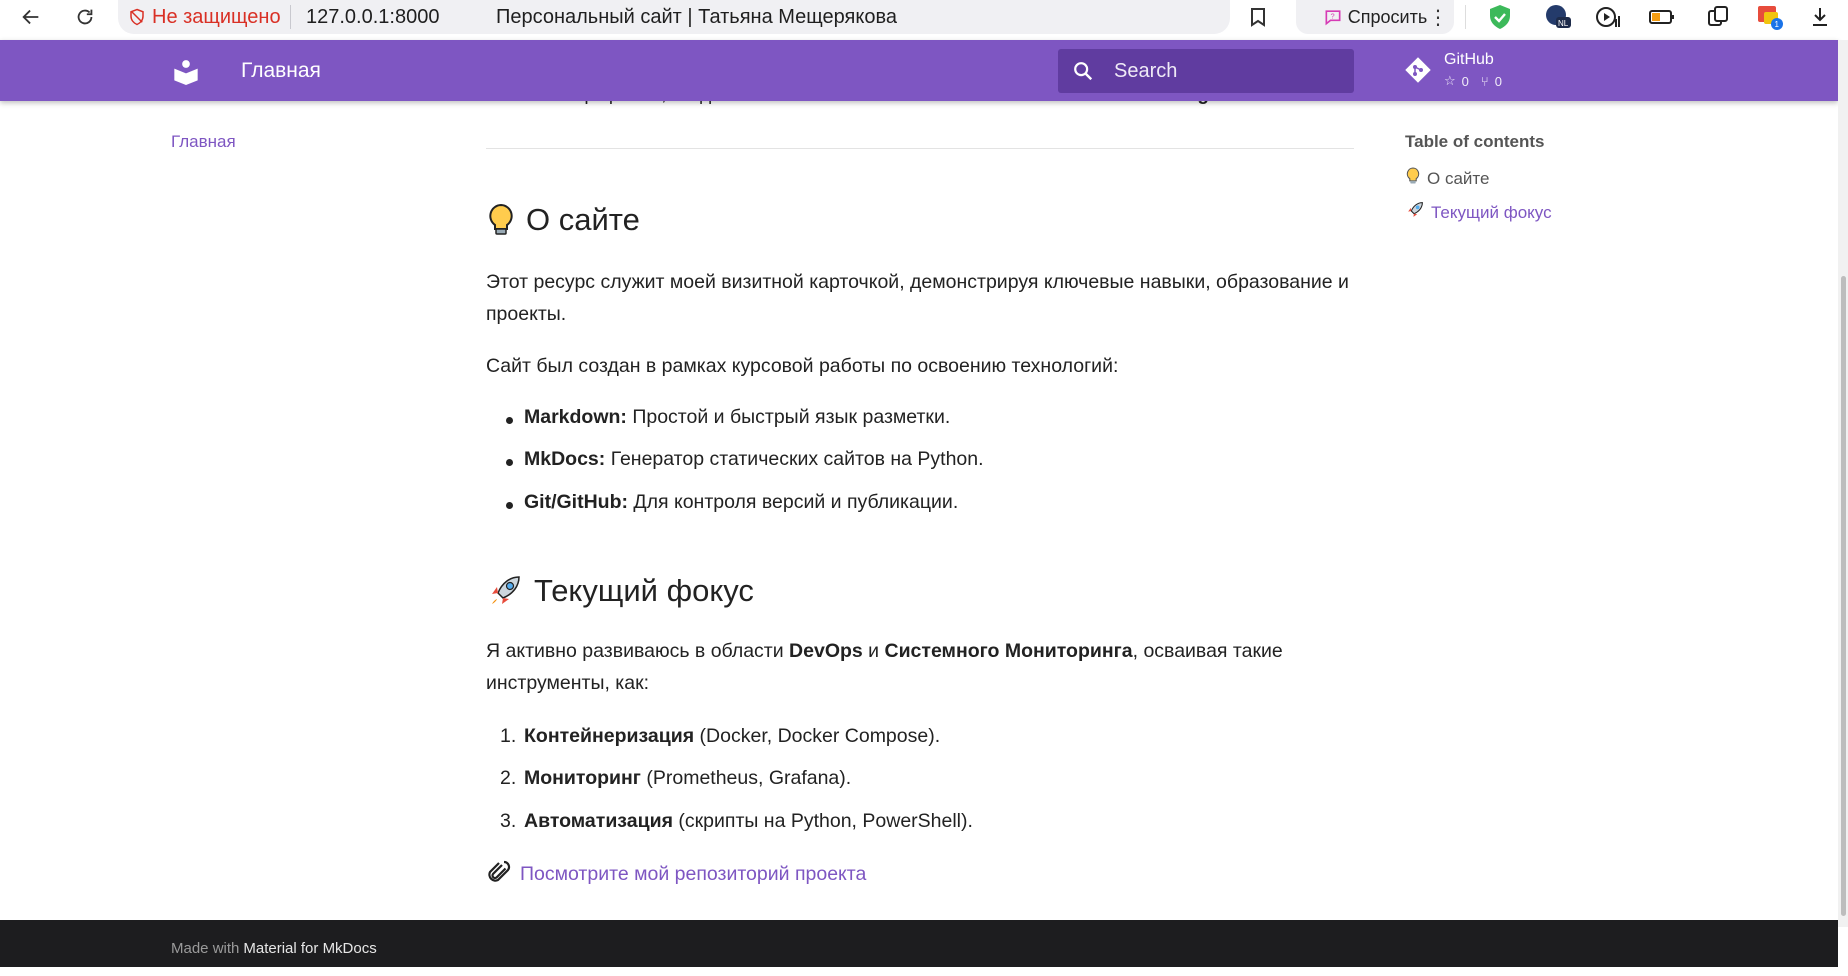 The width and height of the screenshot is (1848, 976). What do you see at coordinates (1498, 81) in the screenshot?
I see `repo-forks: 0` at bounding box center [1498, 81].